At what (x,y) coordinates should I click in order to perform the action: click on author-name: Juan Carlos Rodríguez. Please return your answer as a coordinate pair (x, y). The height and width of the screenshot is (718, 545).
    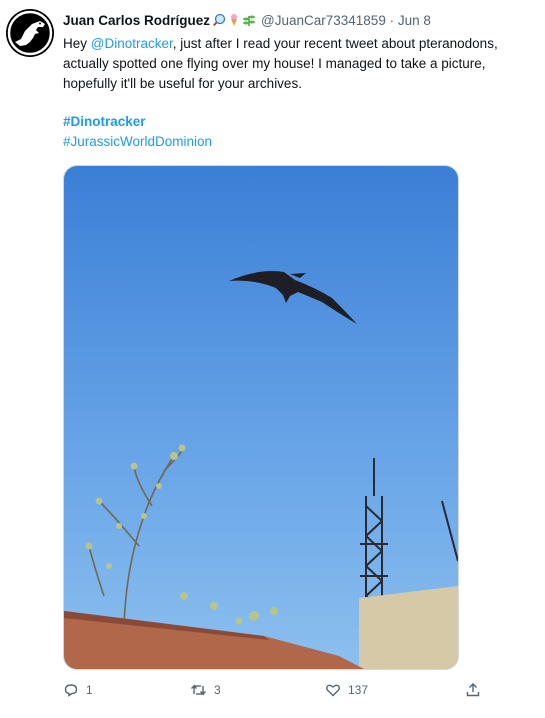
    Looking at the image, I should click on (136, 20).